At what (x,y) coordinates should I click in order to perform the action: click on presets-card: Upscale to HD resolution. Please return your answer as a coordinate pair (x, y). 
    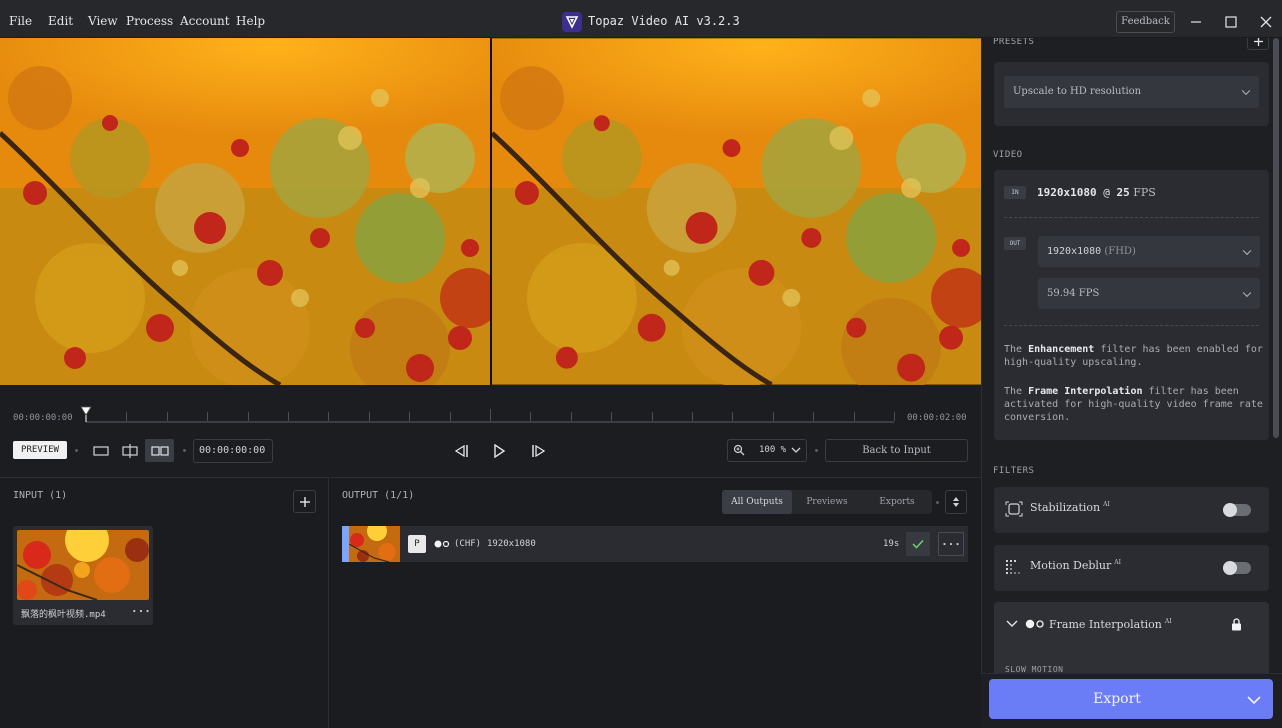
    Looking at the image, I should click on (1131, 94).